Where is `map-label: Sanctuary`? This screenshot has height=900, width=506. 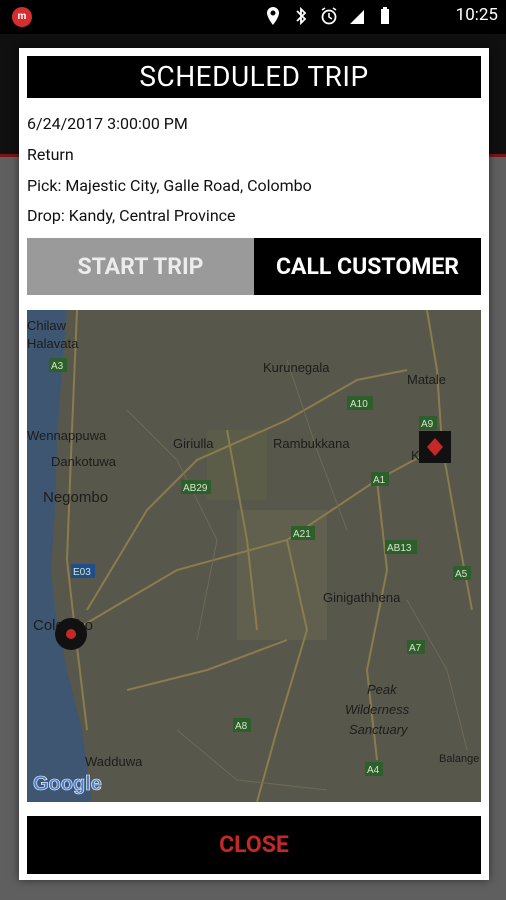
map-label: Sanctuary is located at coordinates (379, 729).